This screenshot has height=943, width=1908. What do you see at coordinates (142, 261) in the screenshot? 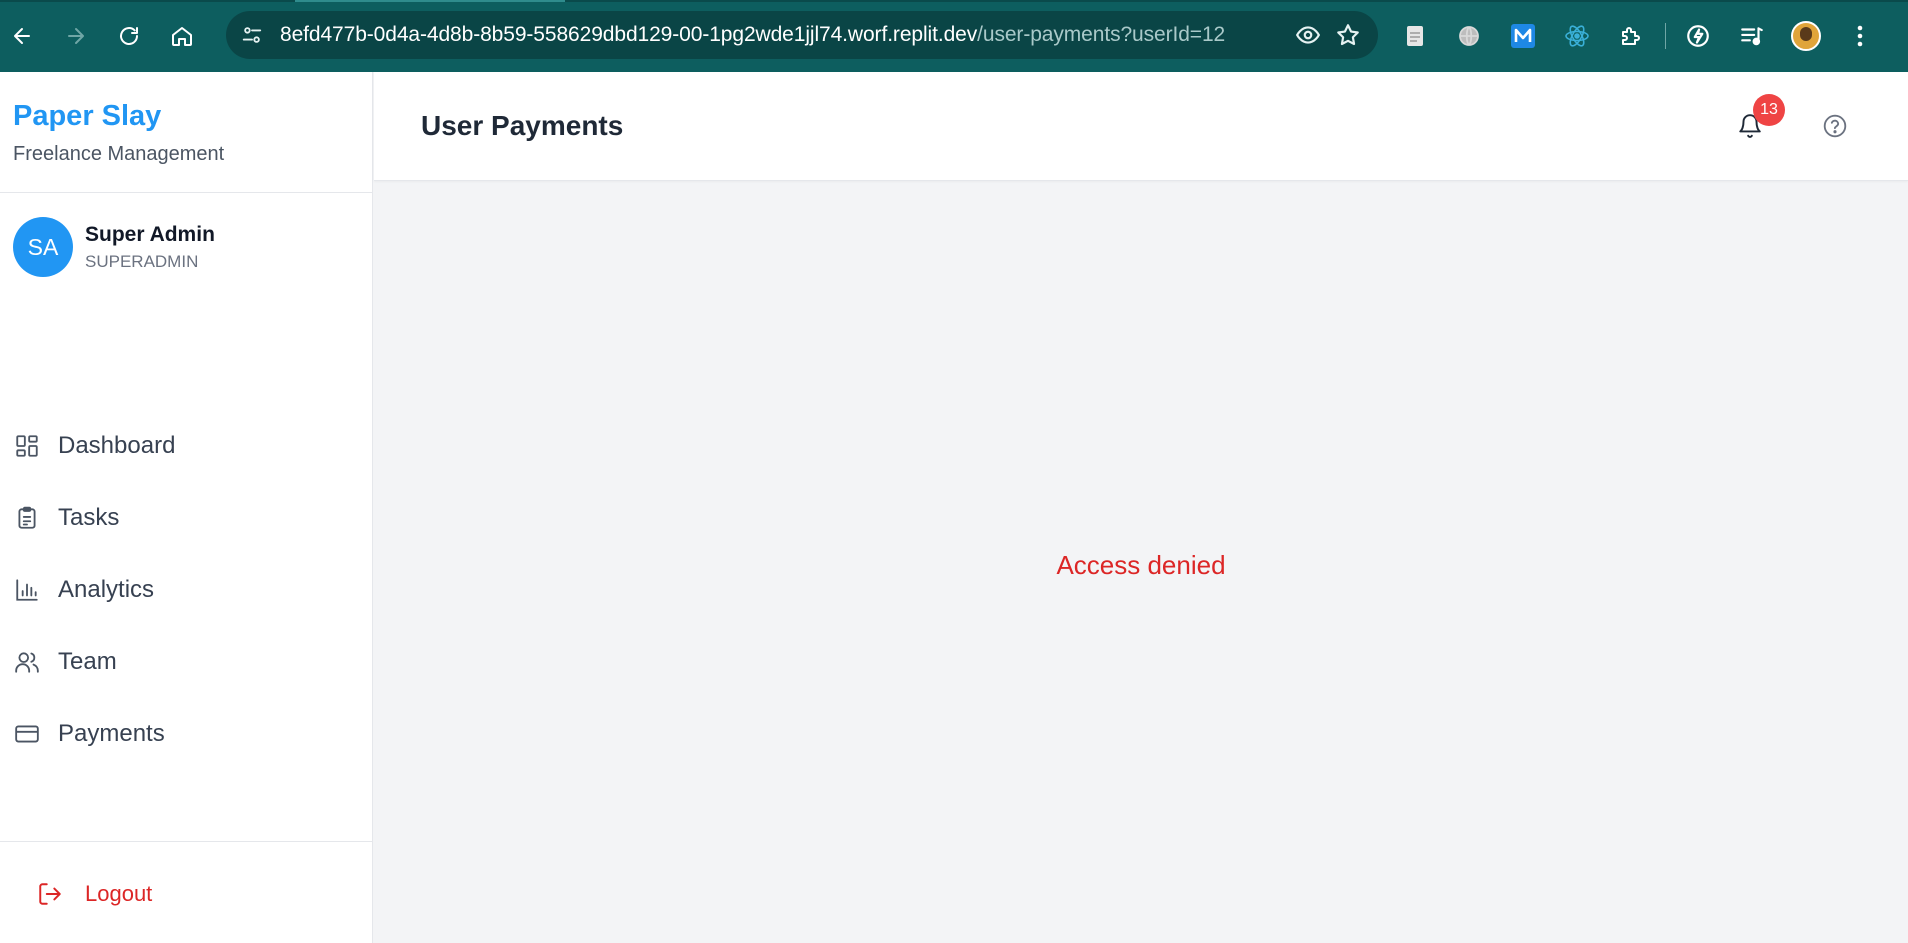
I see `user-role: SUPERADMIN` at bounding box center [142, 261].